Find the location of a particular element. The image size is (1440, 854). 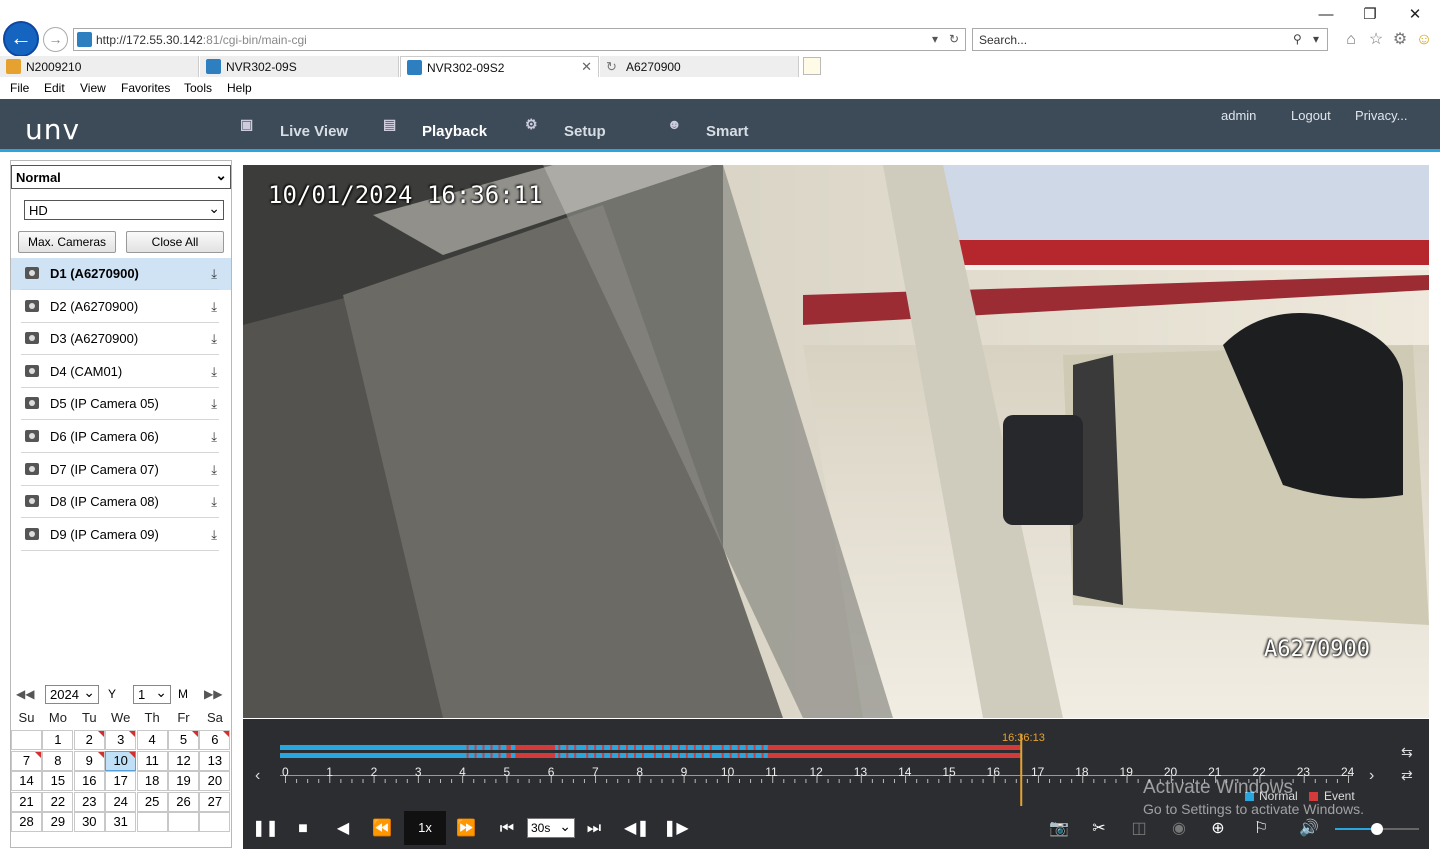

tools-gear-icon: ⚙ is located at coordinates (1400, 40).